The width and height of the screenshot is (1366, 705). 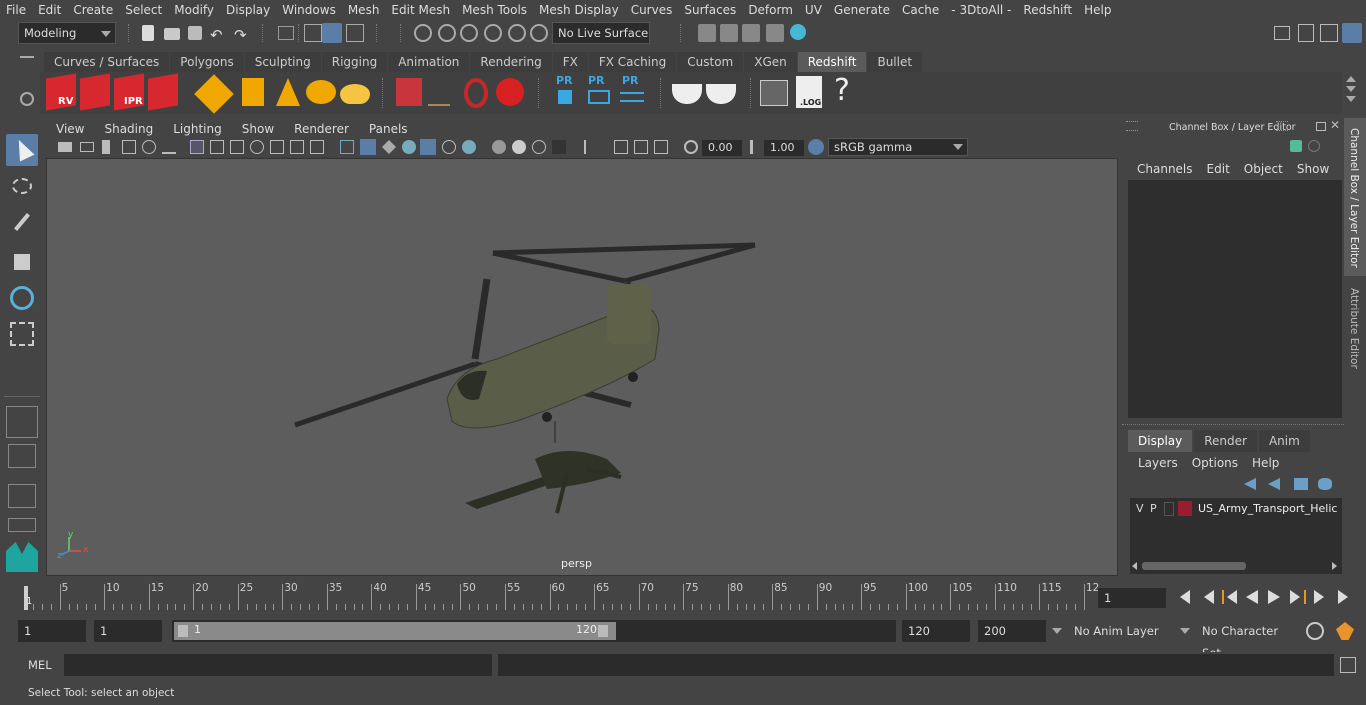 I want to click on shelf-tab-fx: FX, so click(x=570, y=62).